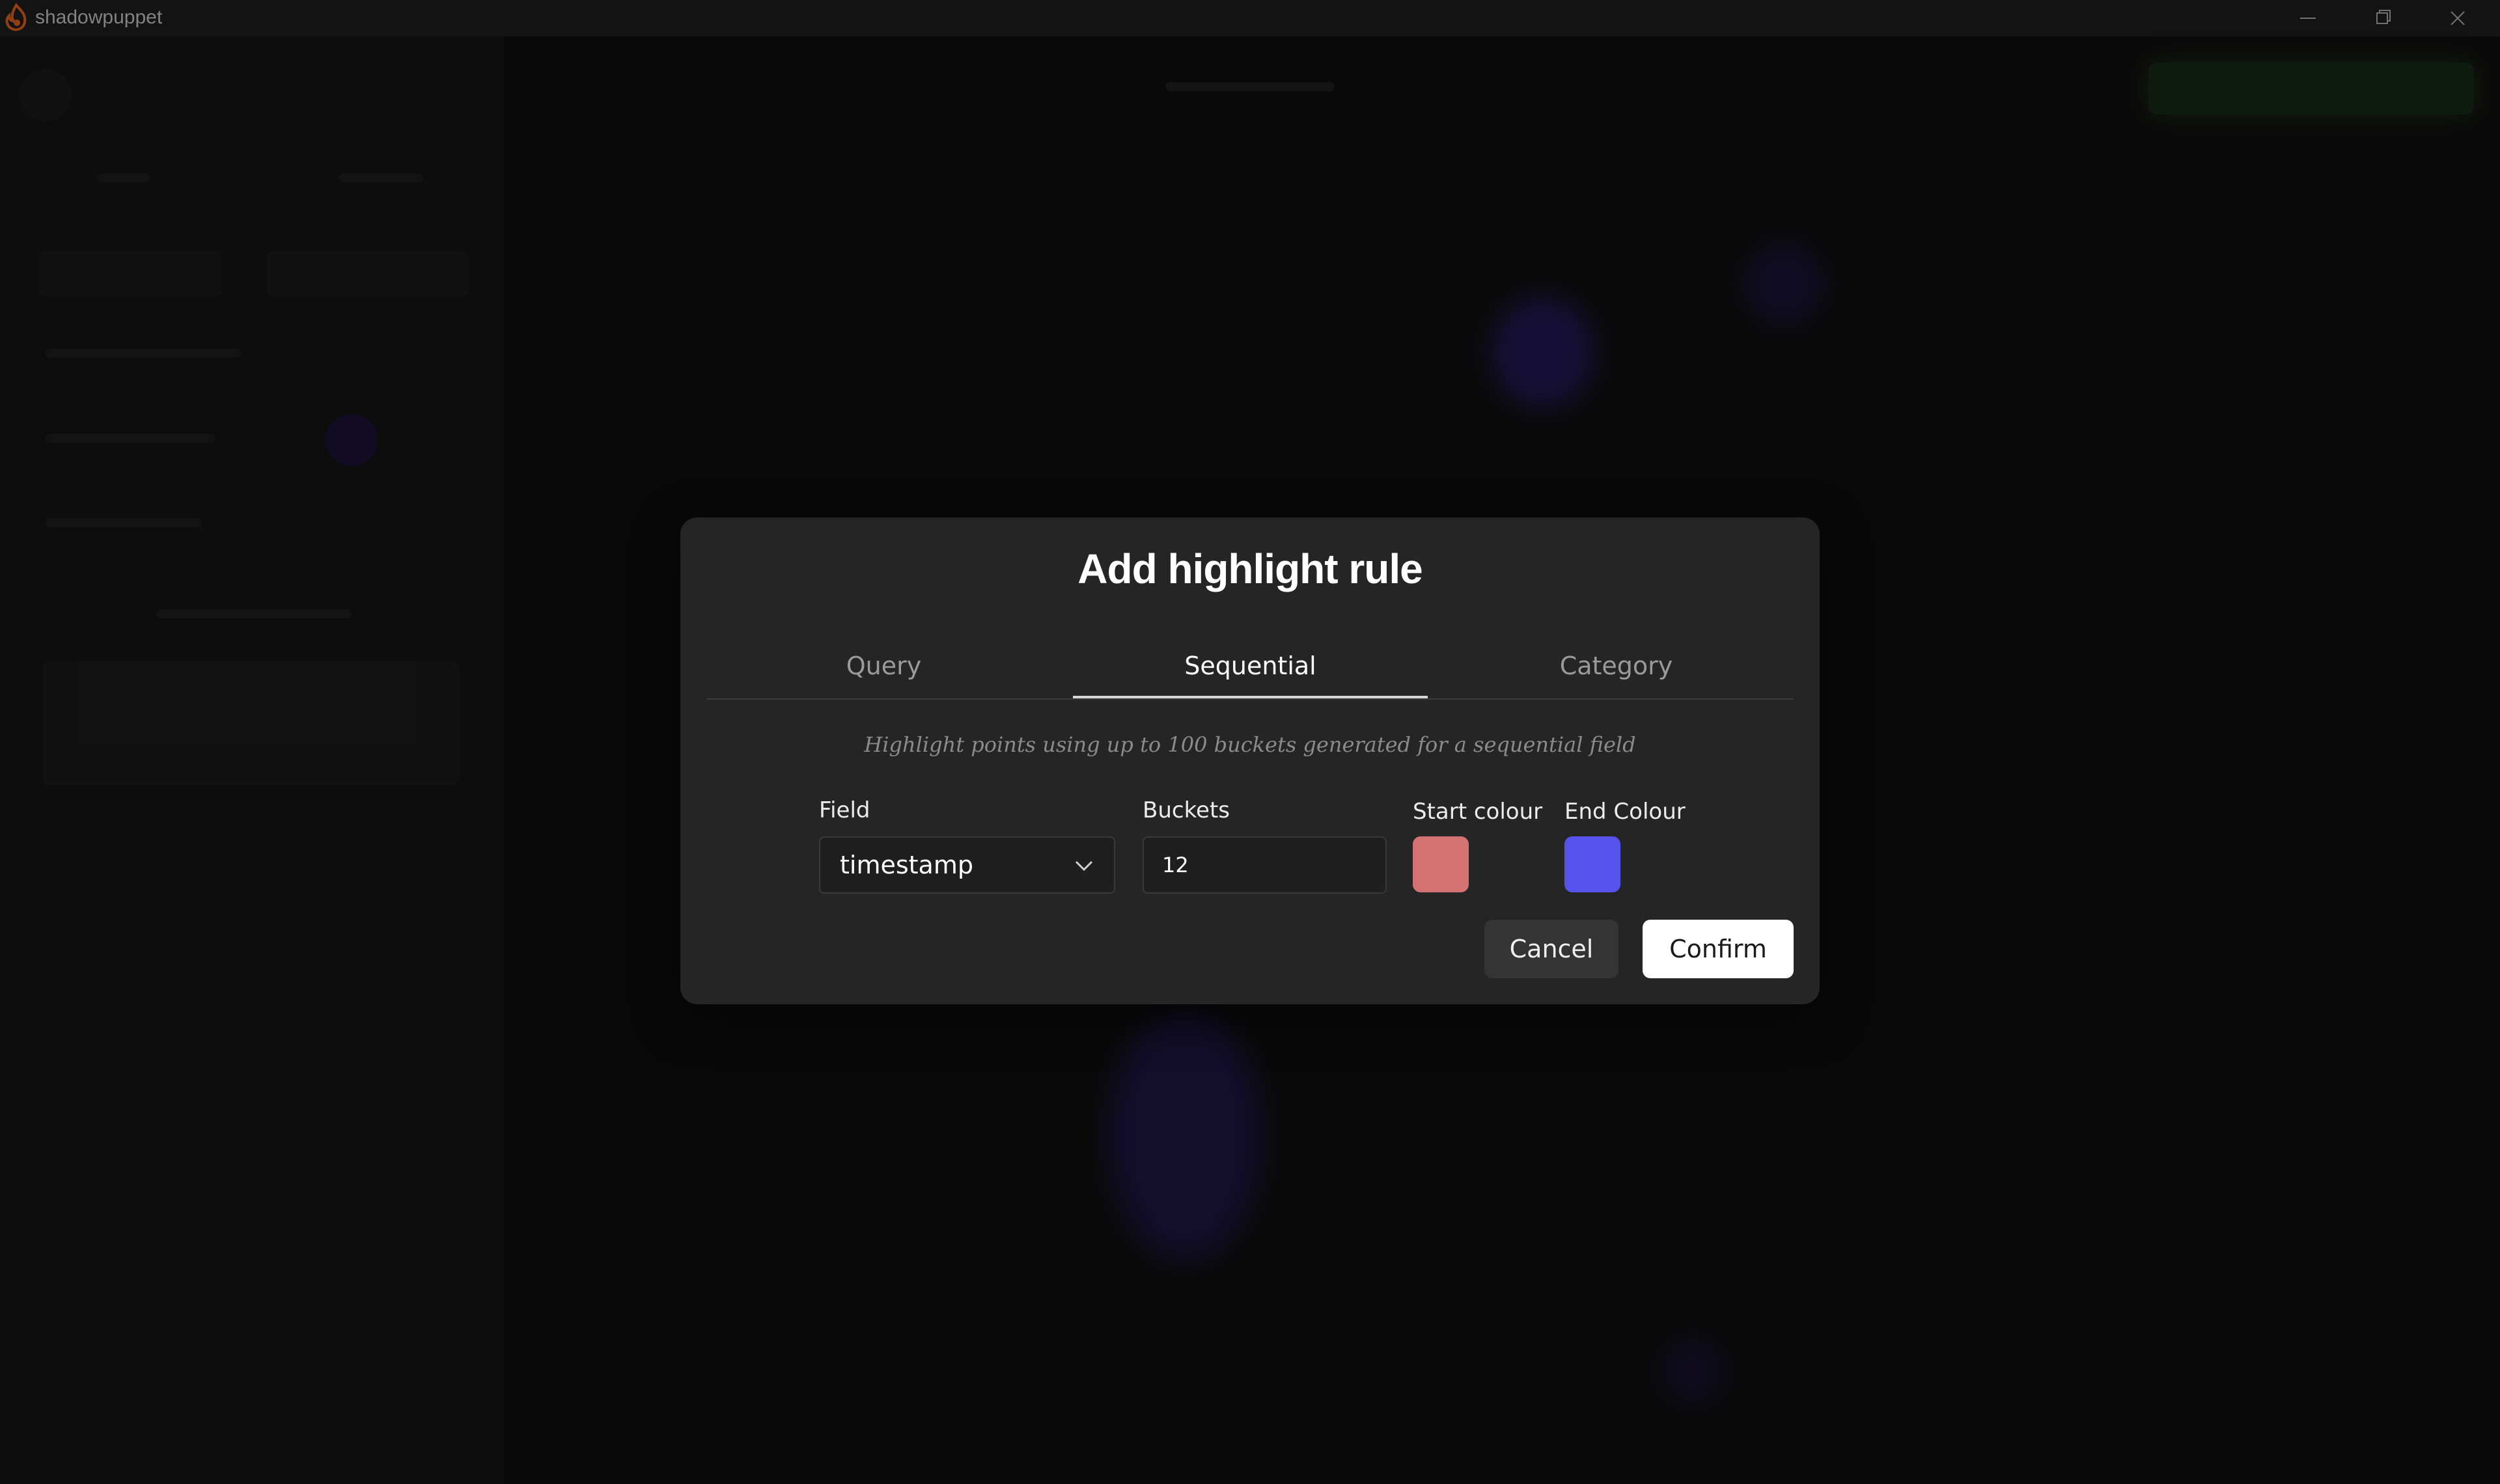 This screenshot has height=1484, width=2500. Describe the element at coordinates (1250, 568) in the screenshot. I see `dialog-title: Add highlight rule` at that location.